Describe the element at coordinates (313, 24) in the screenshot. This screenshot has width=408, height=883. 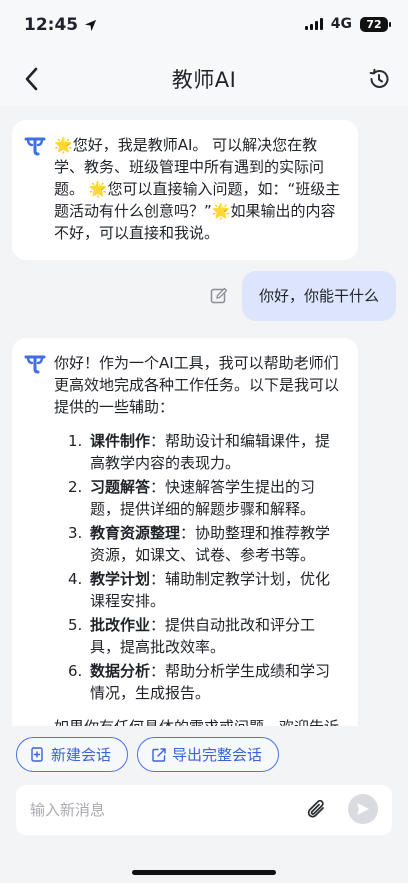
I see `signal-icon` at that location.